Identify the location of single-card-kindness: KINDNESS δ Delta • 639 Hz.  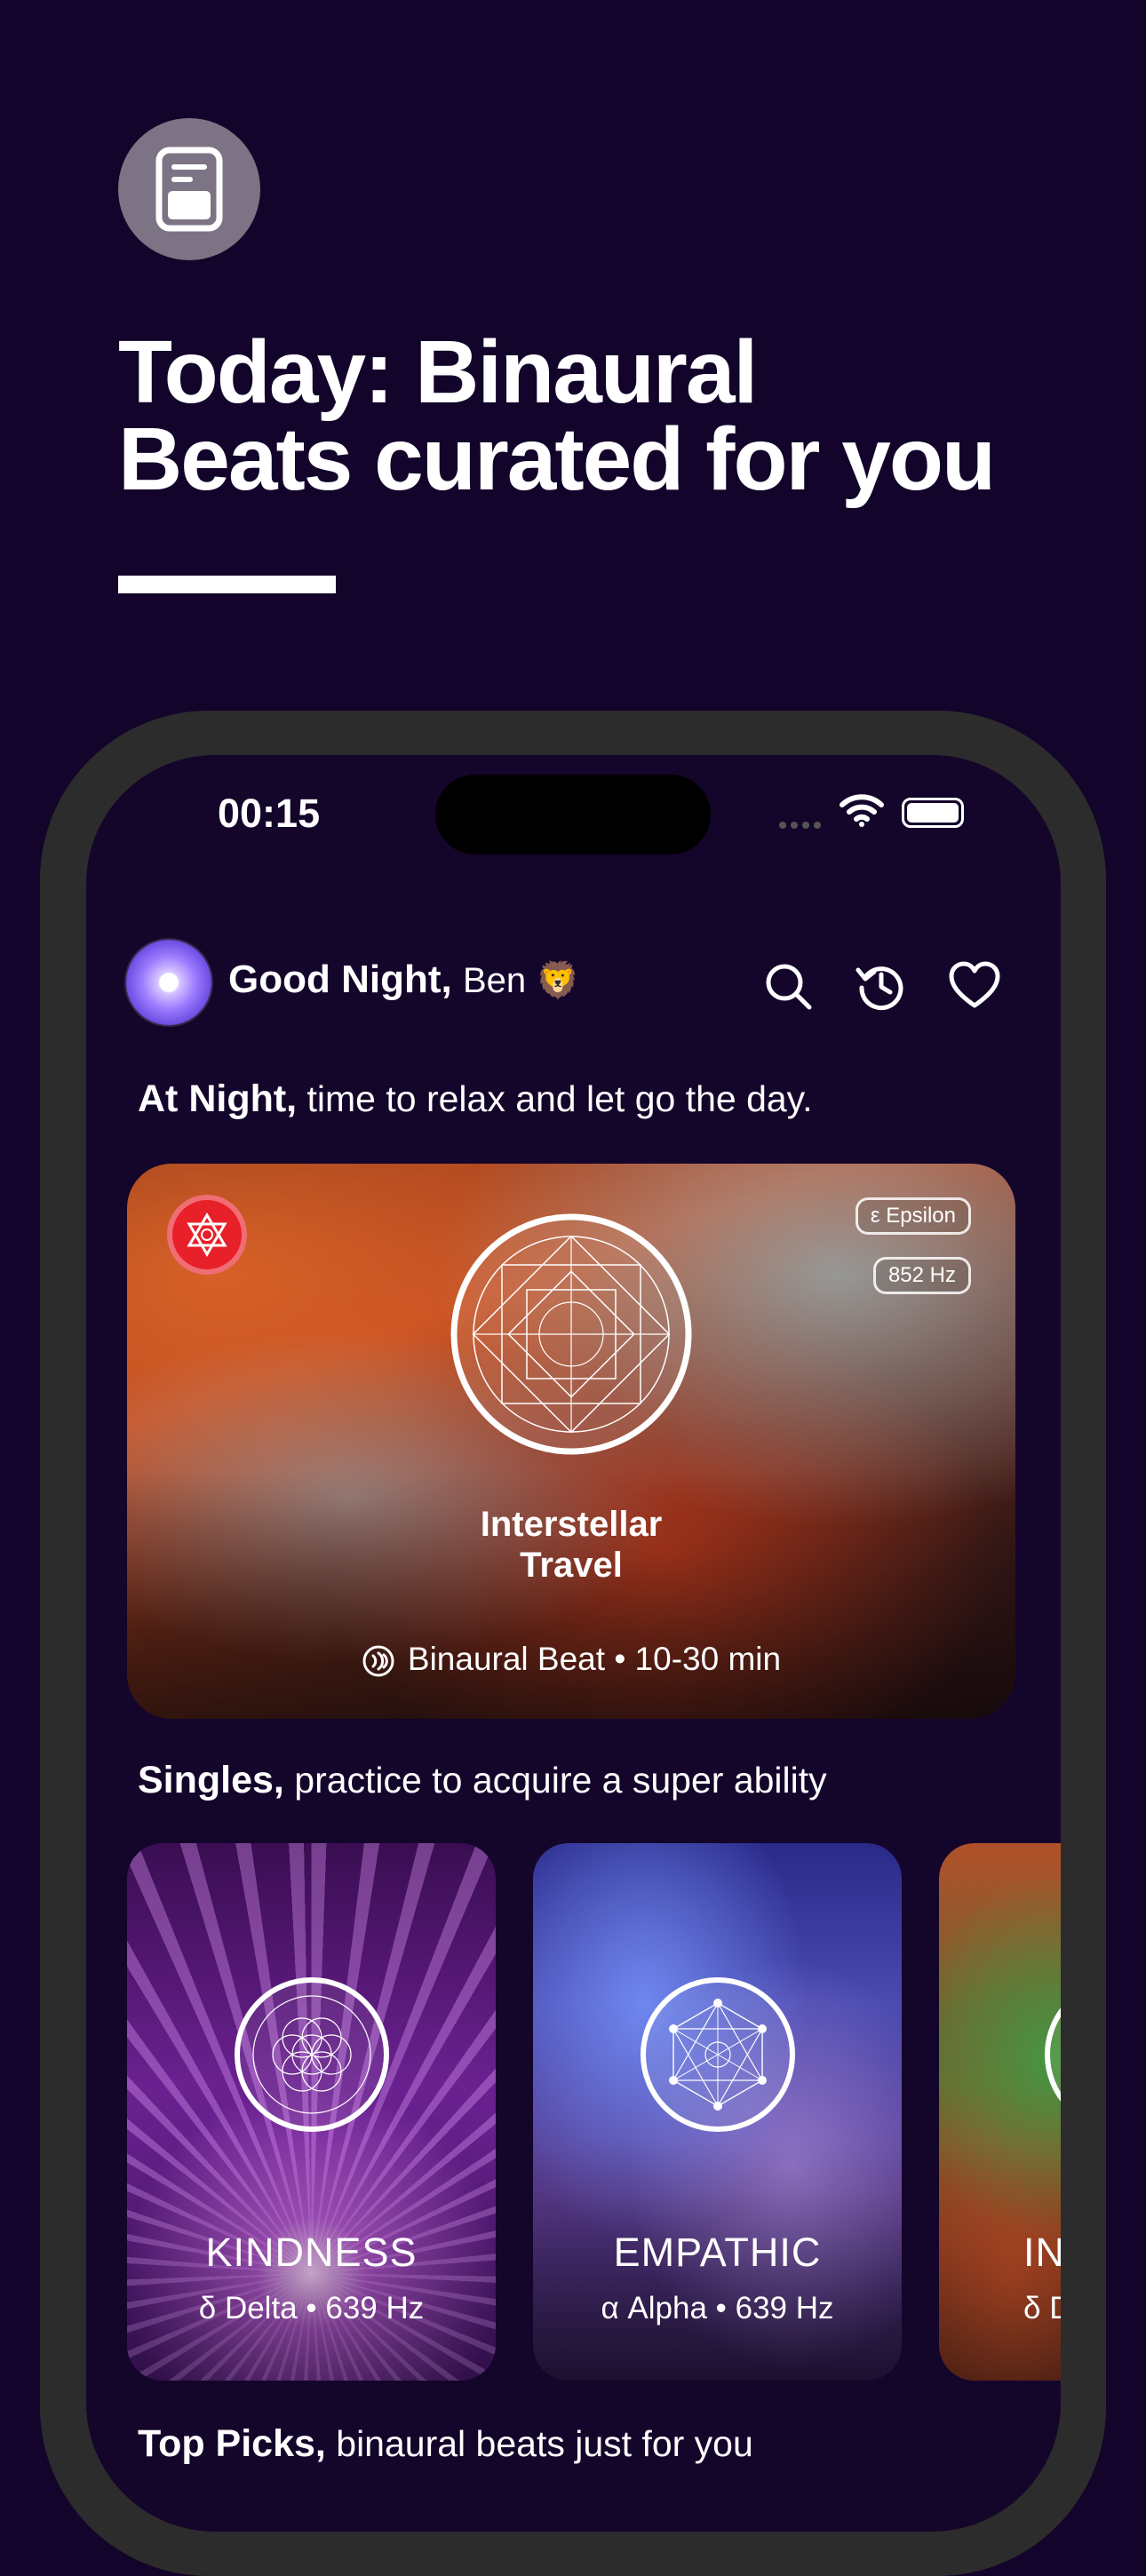
(311, 2112).